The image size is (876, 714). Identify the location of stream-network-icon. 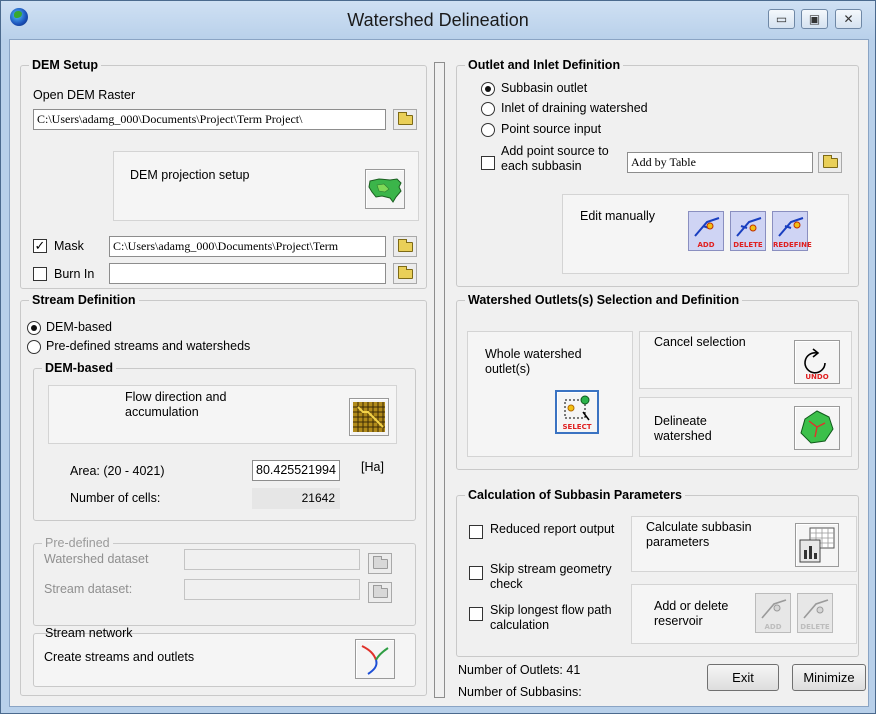
(375, 660).